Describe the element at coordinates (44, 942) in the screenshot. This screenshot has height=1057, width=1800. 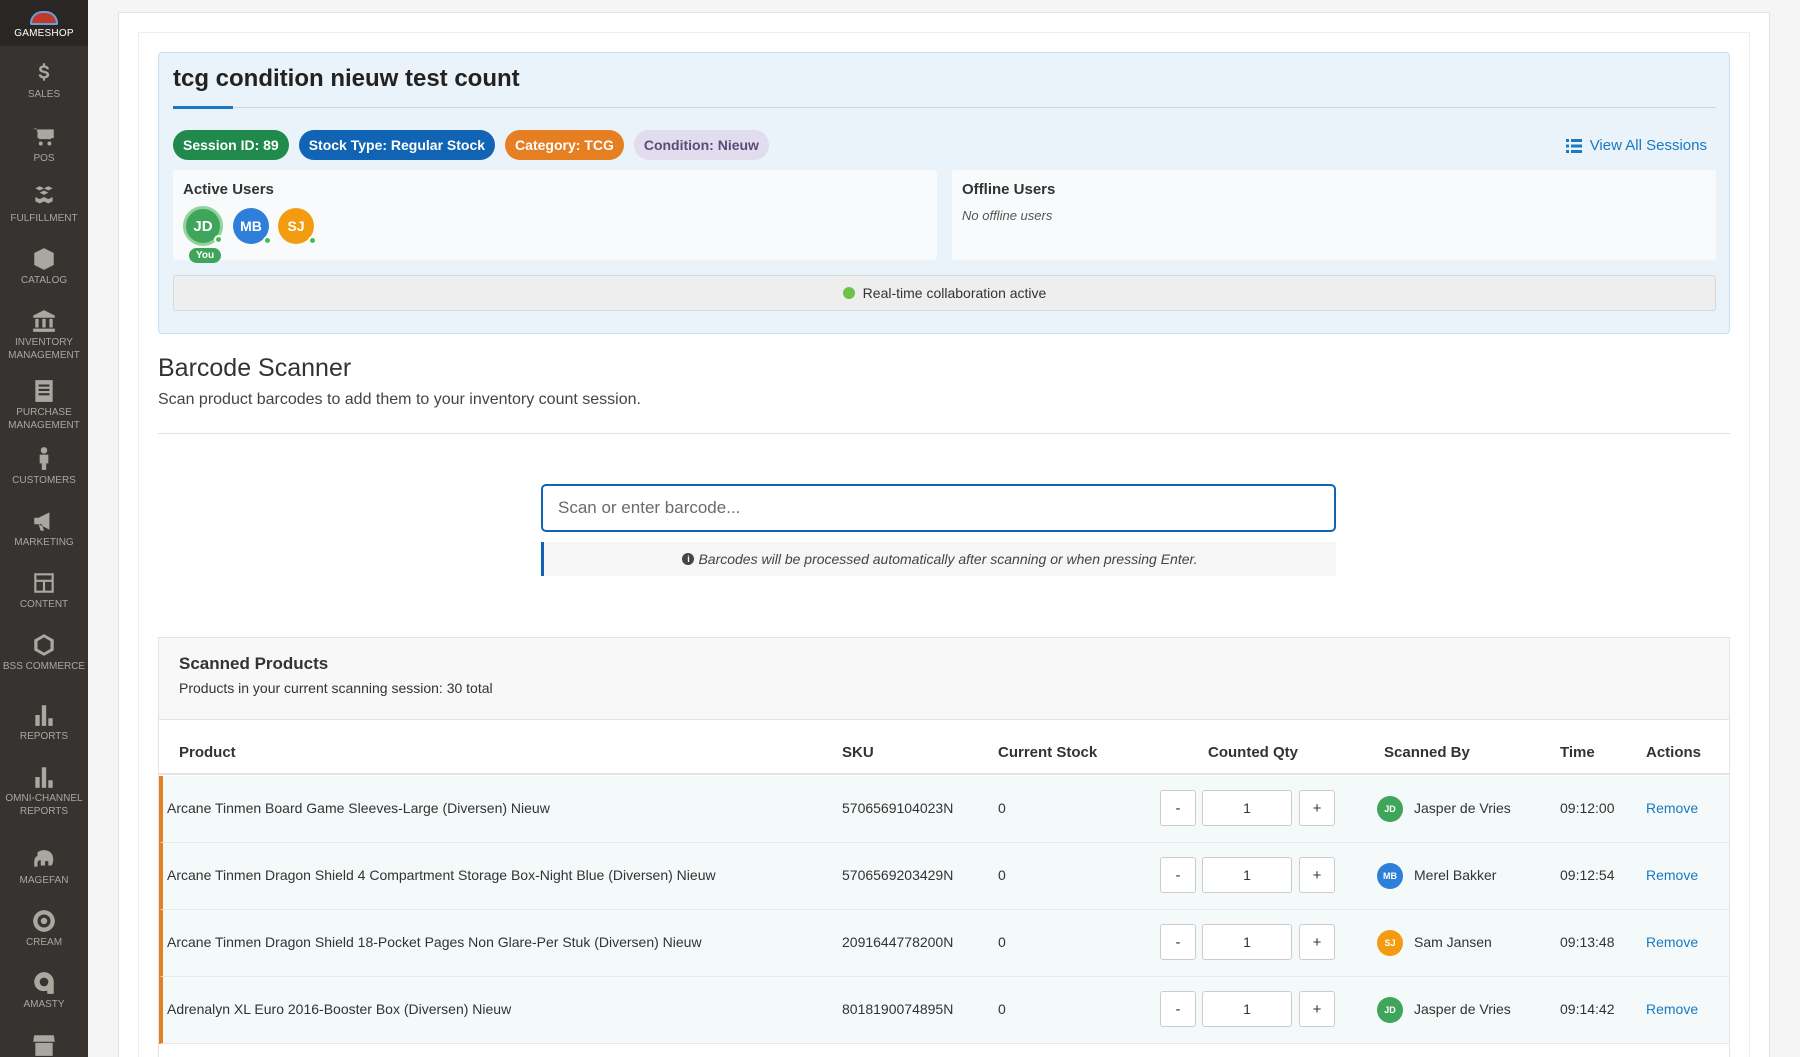
I see `sidebar-item-label: CREAM` at that location.